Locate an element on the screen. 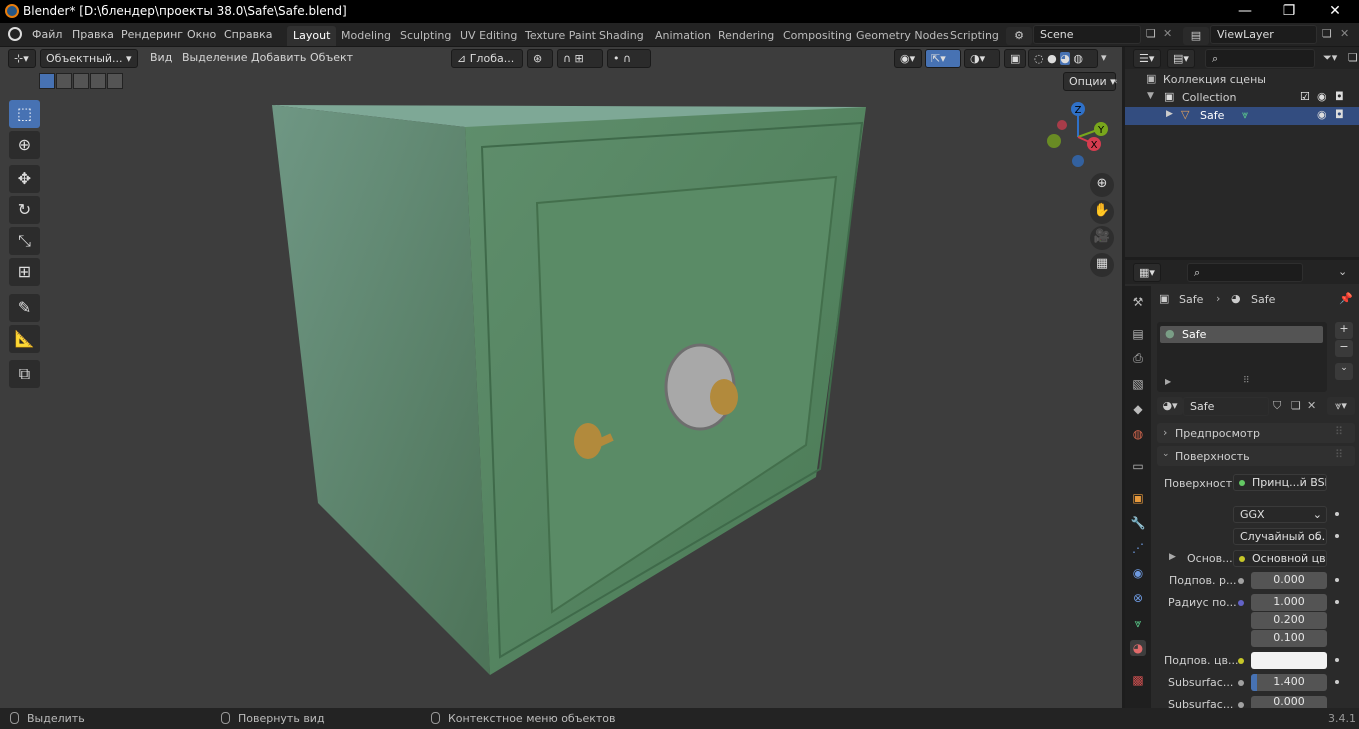  tab-uv-editing: UV Editing is located at coordinates (488, 36).